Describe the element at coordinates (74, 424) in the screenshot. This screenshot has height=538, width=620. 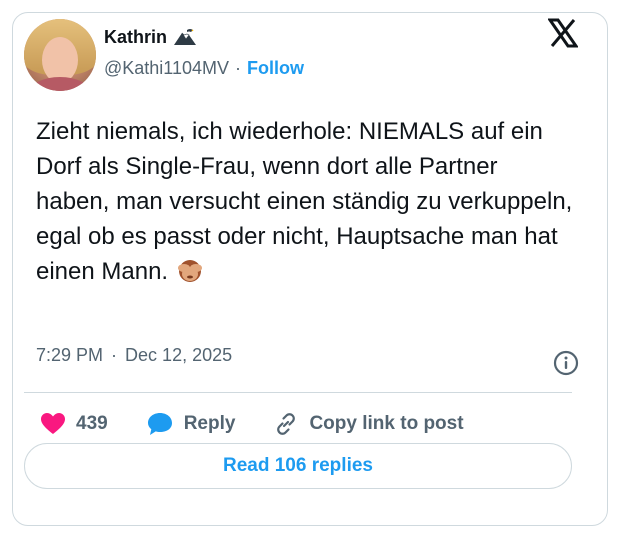
I see `like-button: 439` at that location.